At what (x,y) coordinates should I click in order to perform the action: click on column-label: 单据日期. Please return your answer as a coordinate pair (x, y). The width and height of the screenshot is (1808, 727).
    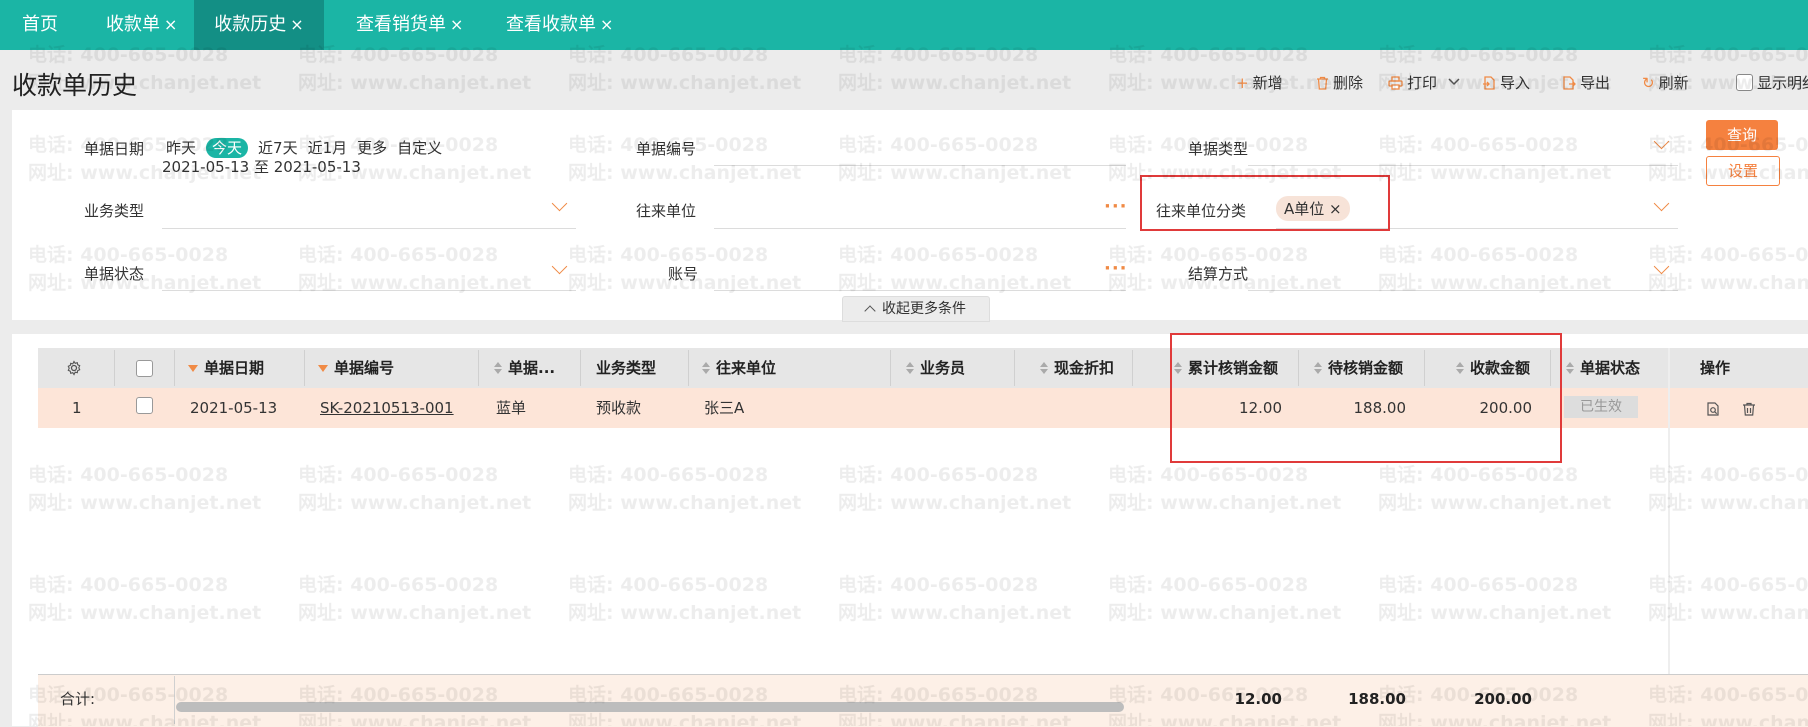
    Looking at the image, I should click on (234, 368).